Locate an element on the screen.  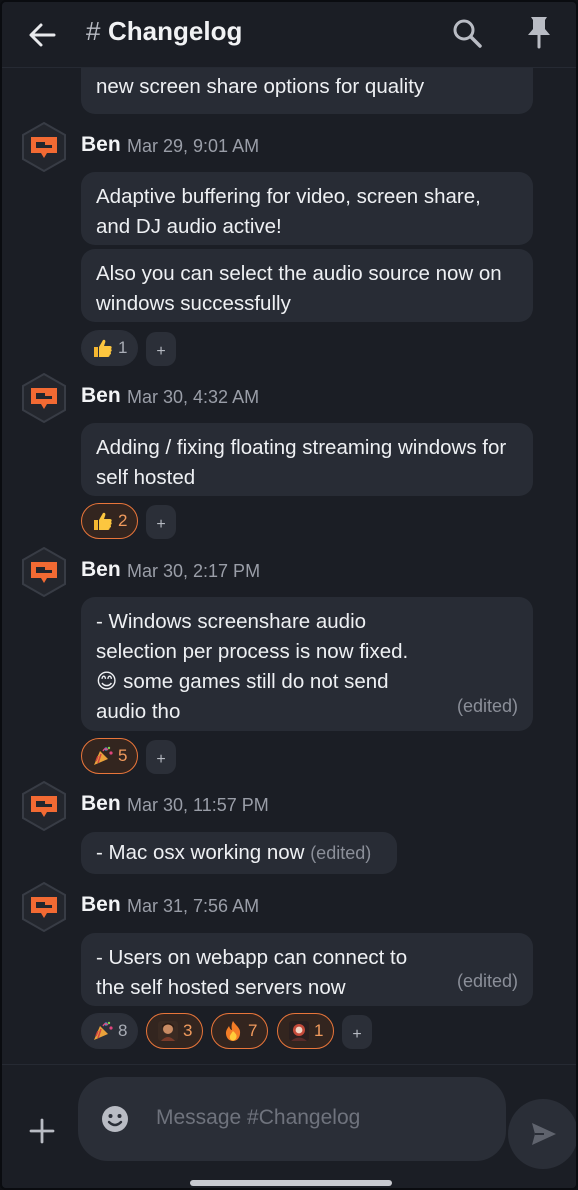
message-input: Message #Changelog is located at coordinates (292, 1119).